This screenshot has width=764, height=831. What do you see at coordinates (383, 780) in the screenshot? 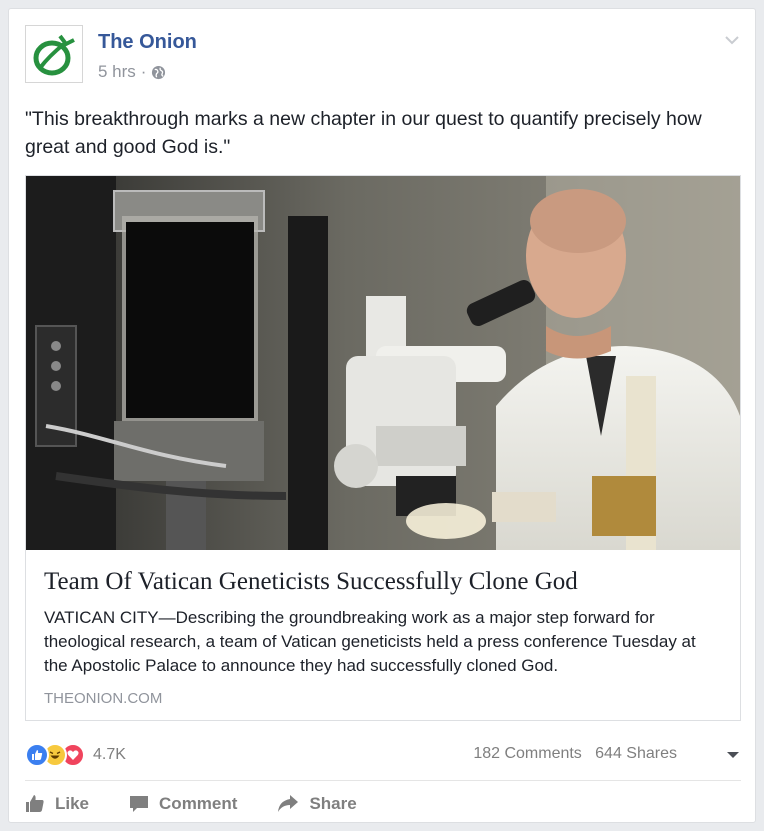
I see `action-divider` at bounding box center [383, 780].